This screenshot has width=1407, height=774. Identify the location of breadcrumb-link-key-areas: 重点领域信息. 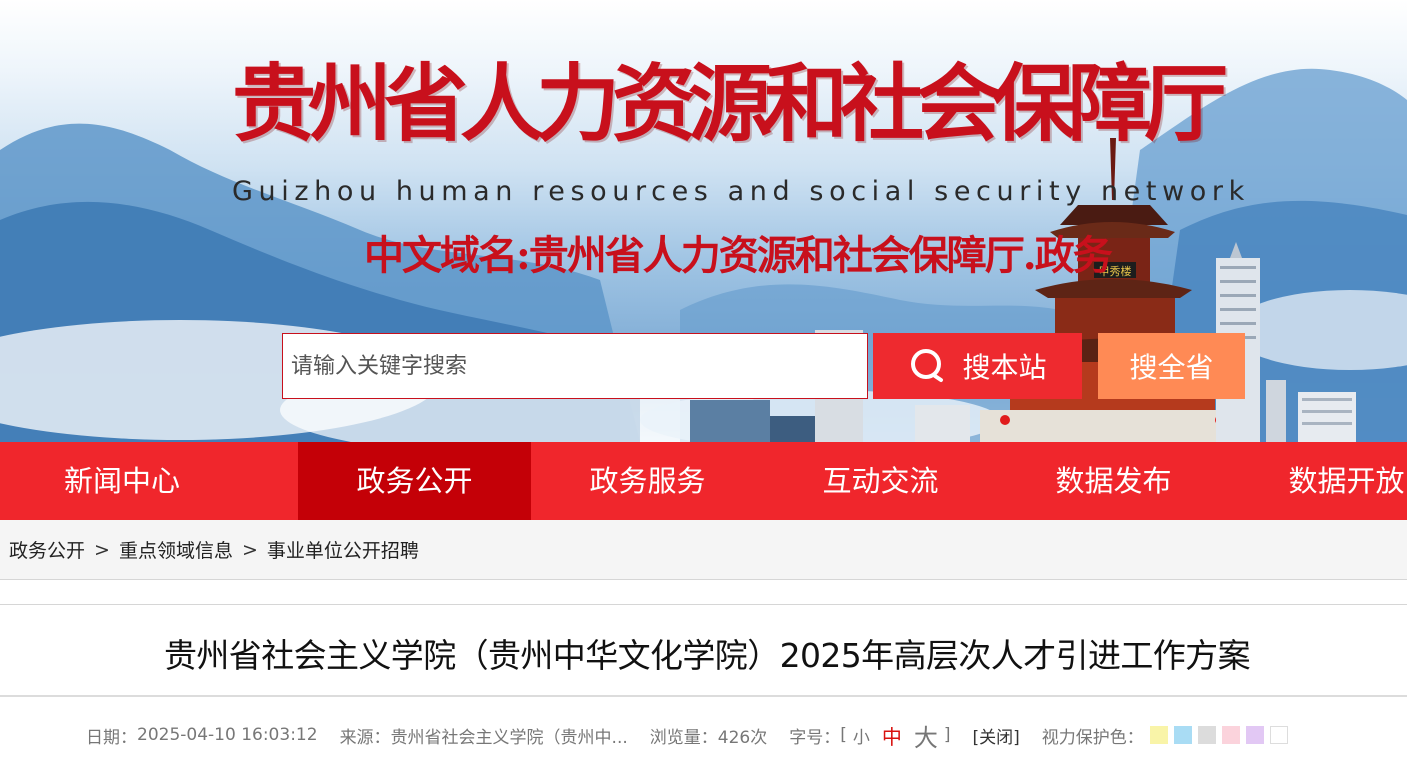
(176, 549).